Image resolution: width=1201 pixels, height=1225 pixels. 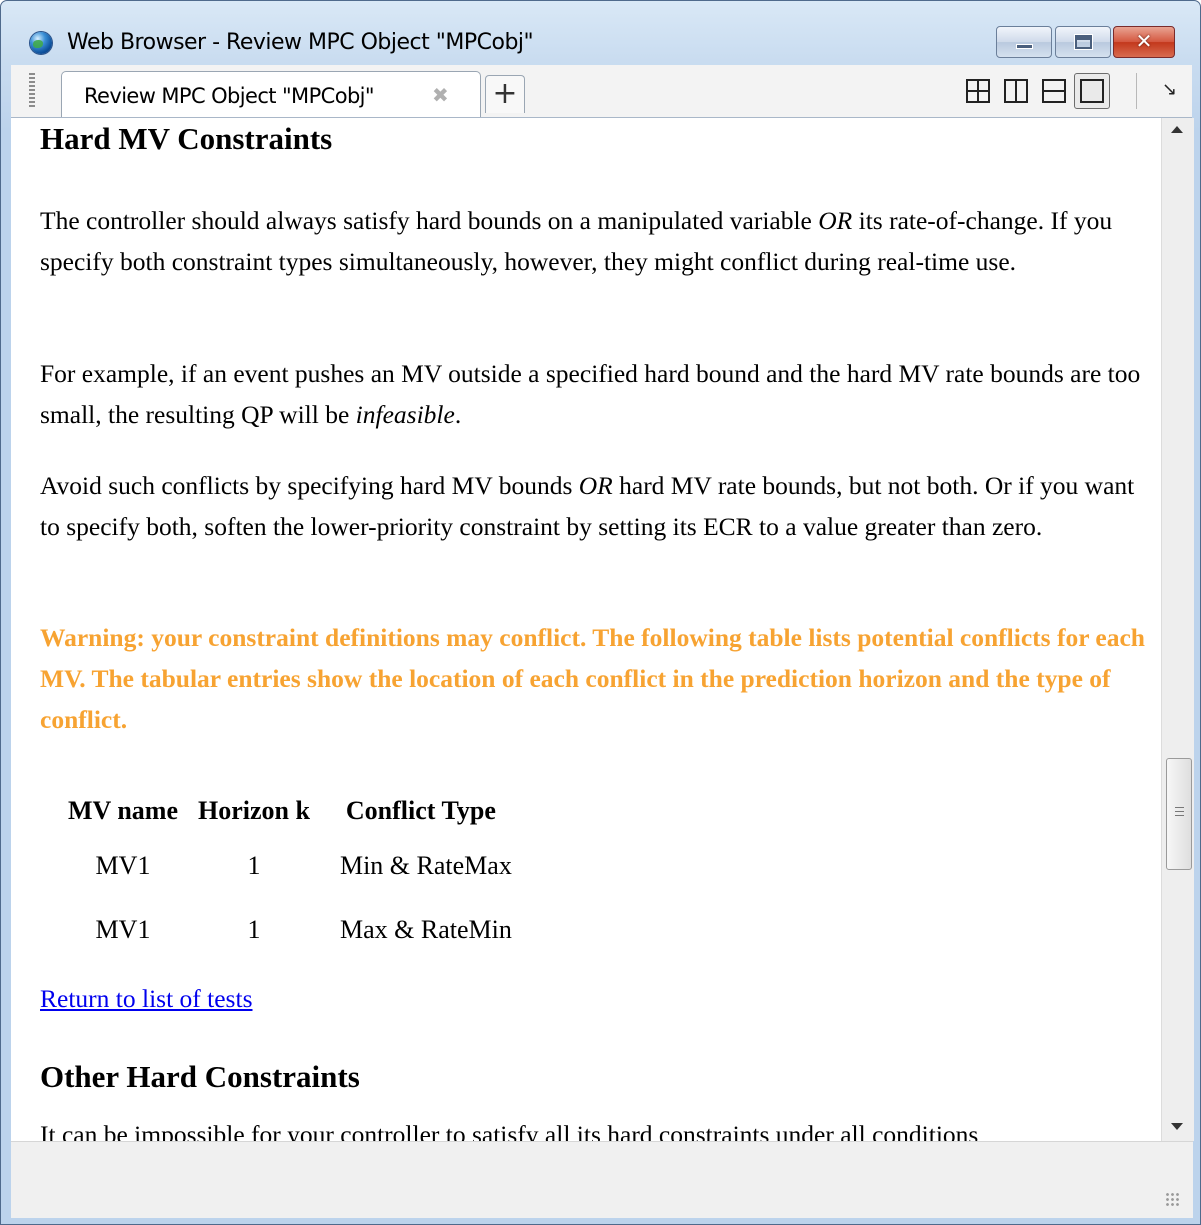 I want to click on minimize-icon, so click(x=1024, y=46).